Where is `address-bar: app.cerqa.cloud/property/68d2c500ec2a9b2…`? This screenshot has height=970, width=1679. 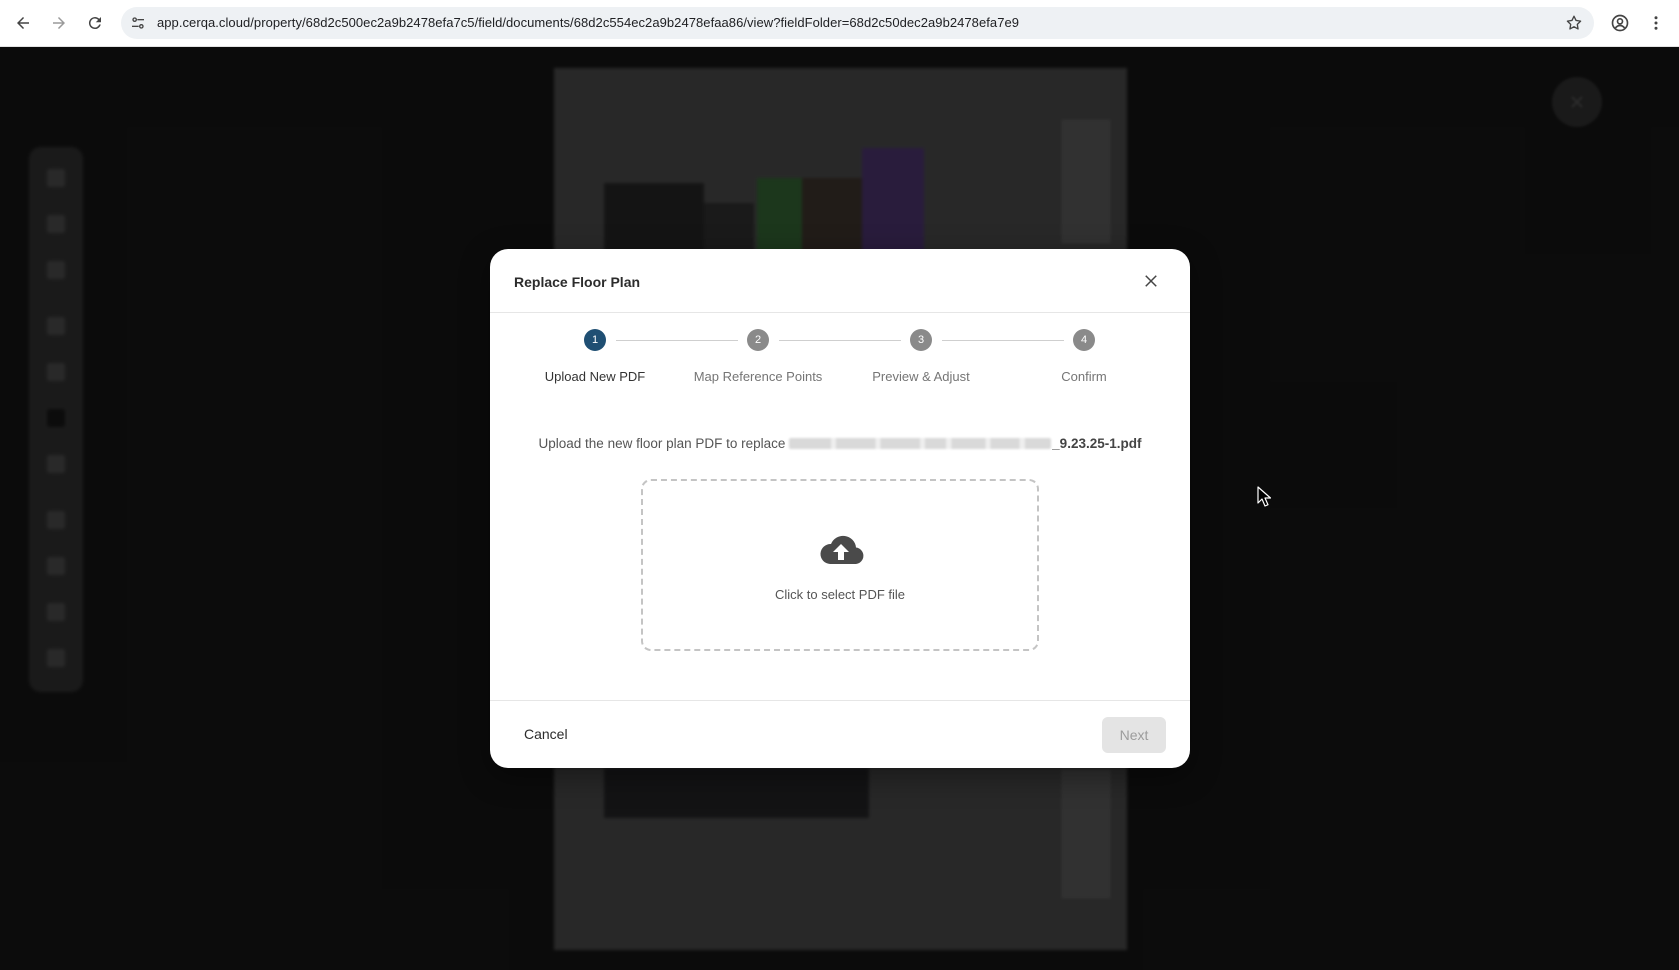
address-bar: app.cerqa.cloud/property/68d2c500ec2a9b2… is located at coordinates (857, 23).